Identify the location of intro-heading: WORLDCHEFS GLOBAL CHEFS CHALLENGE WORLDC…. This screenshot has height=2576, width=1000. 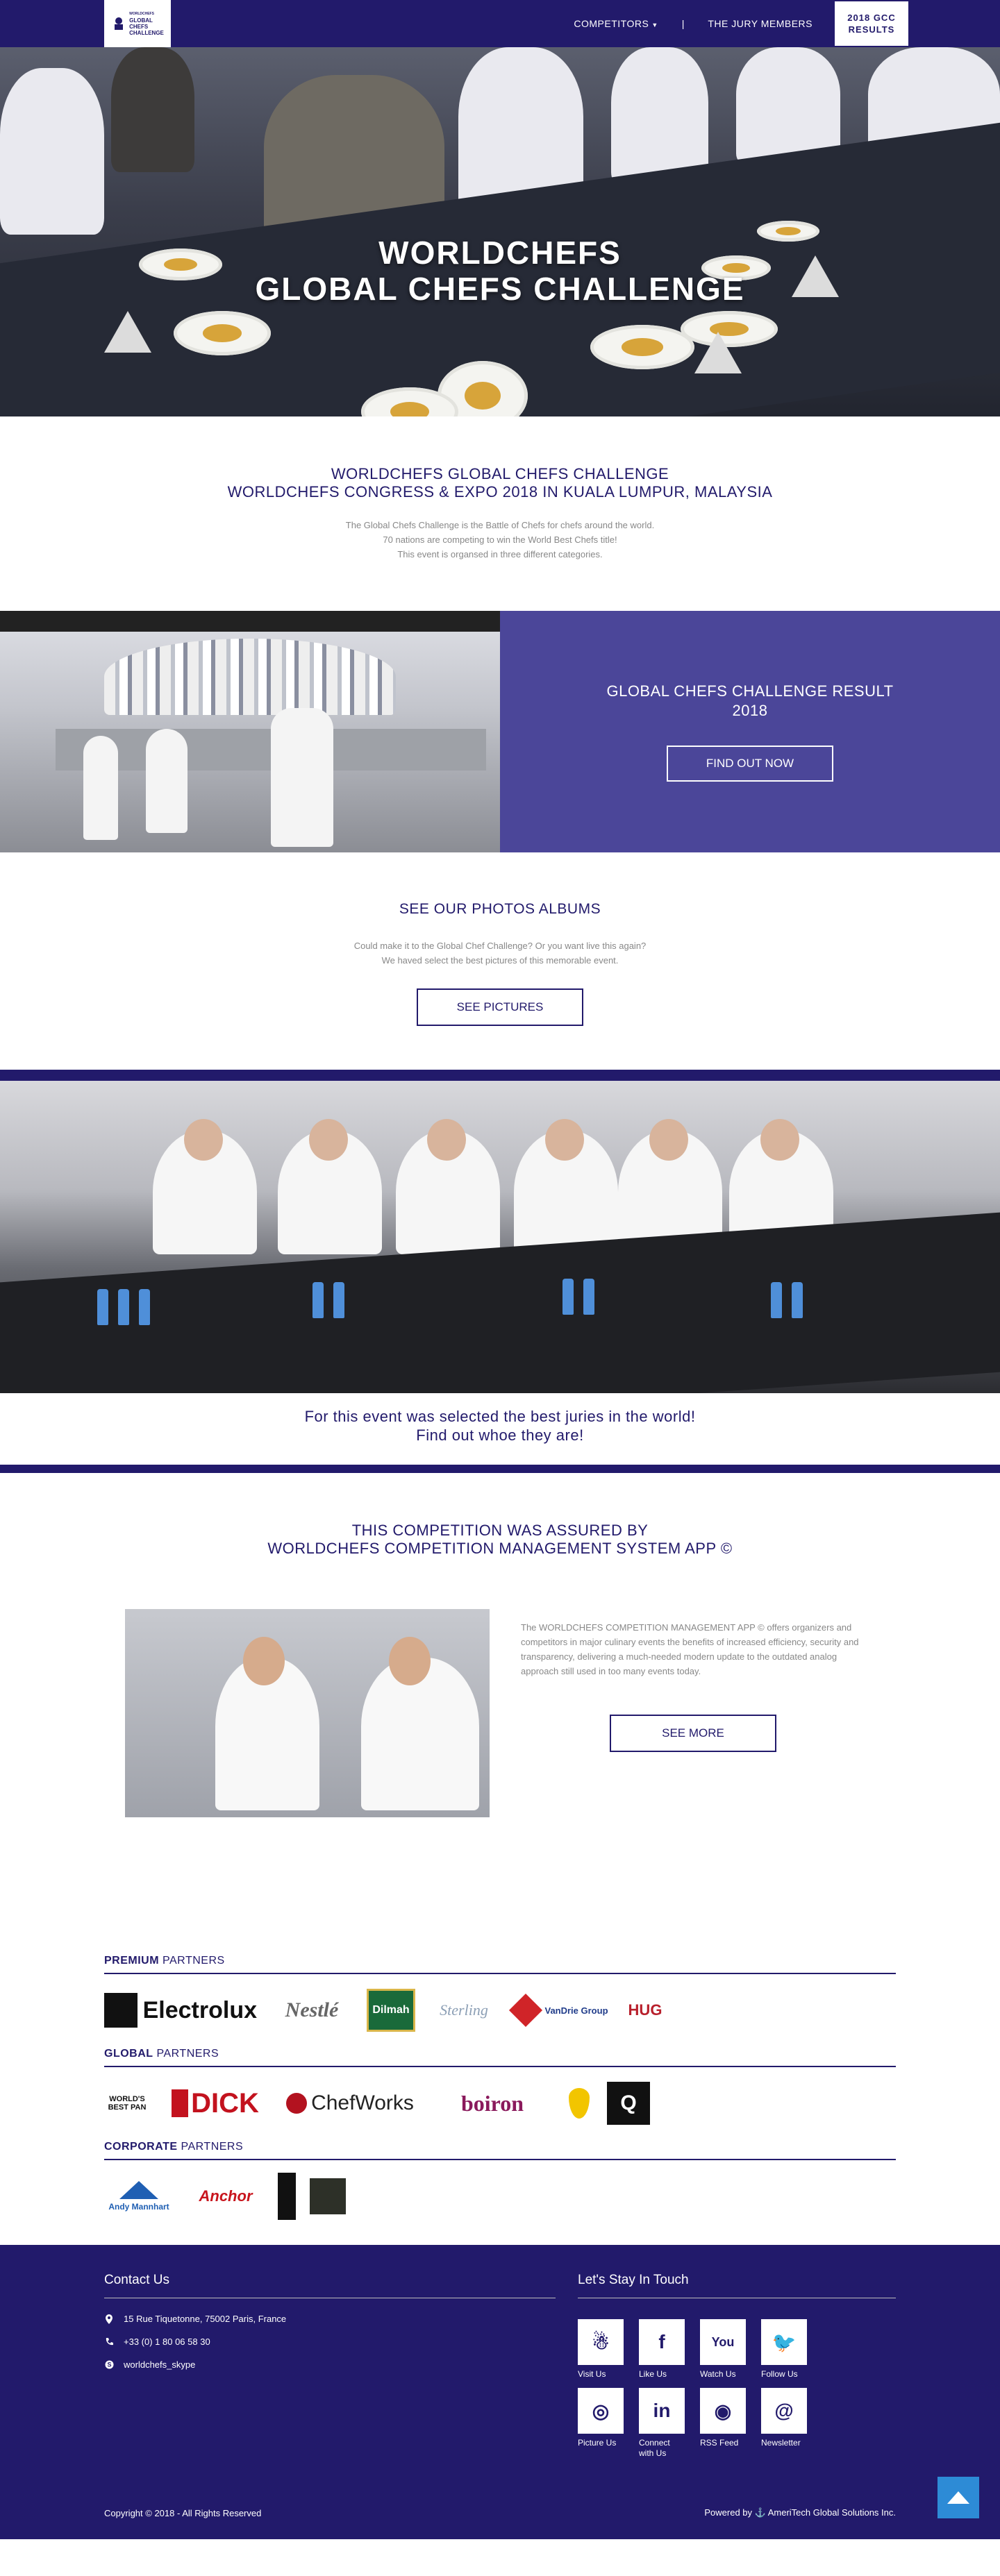
(500, 483).